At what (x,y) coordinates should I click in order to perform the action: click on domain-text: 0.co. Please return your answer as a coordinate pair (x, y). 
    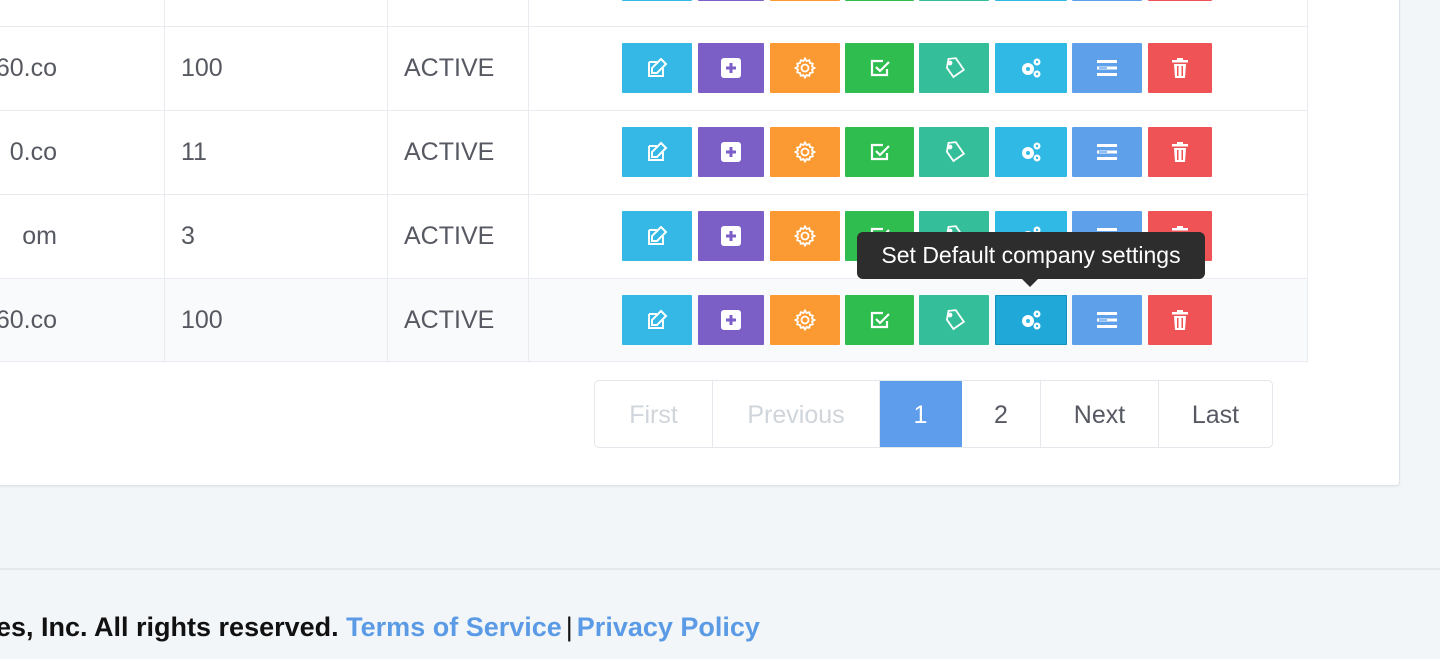
    Looking at the image, I should click on (33, 152).